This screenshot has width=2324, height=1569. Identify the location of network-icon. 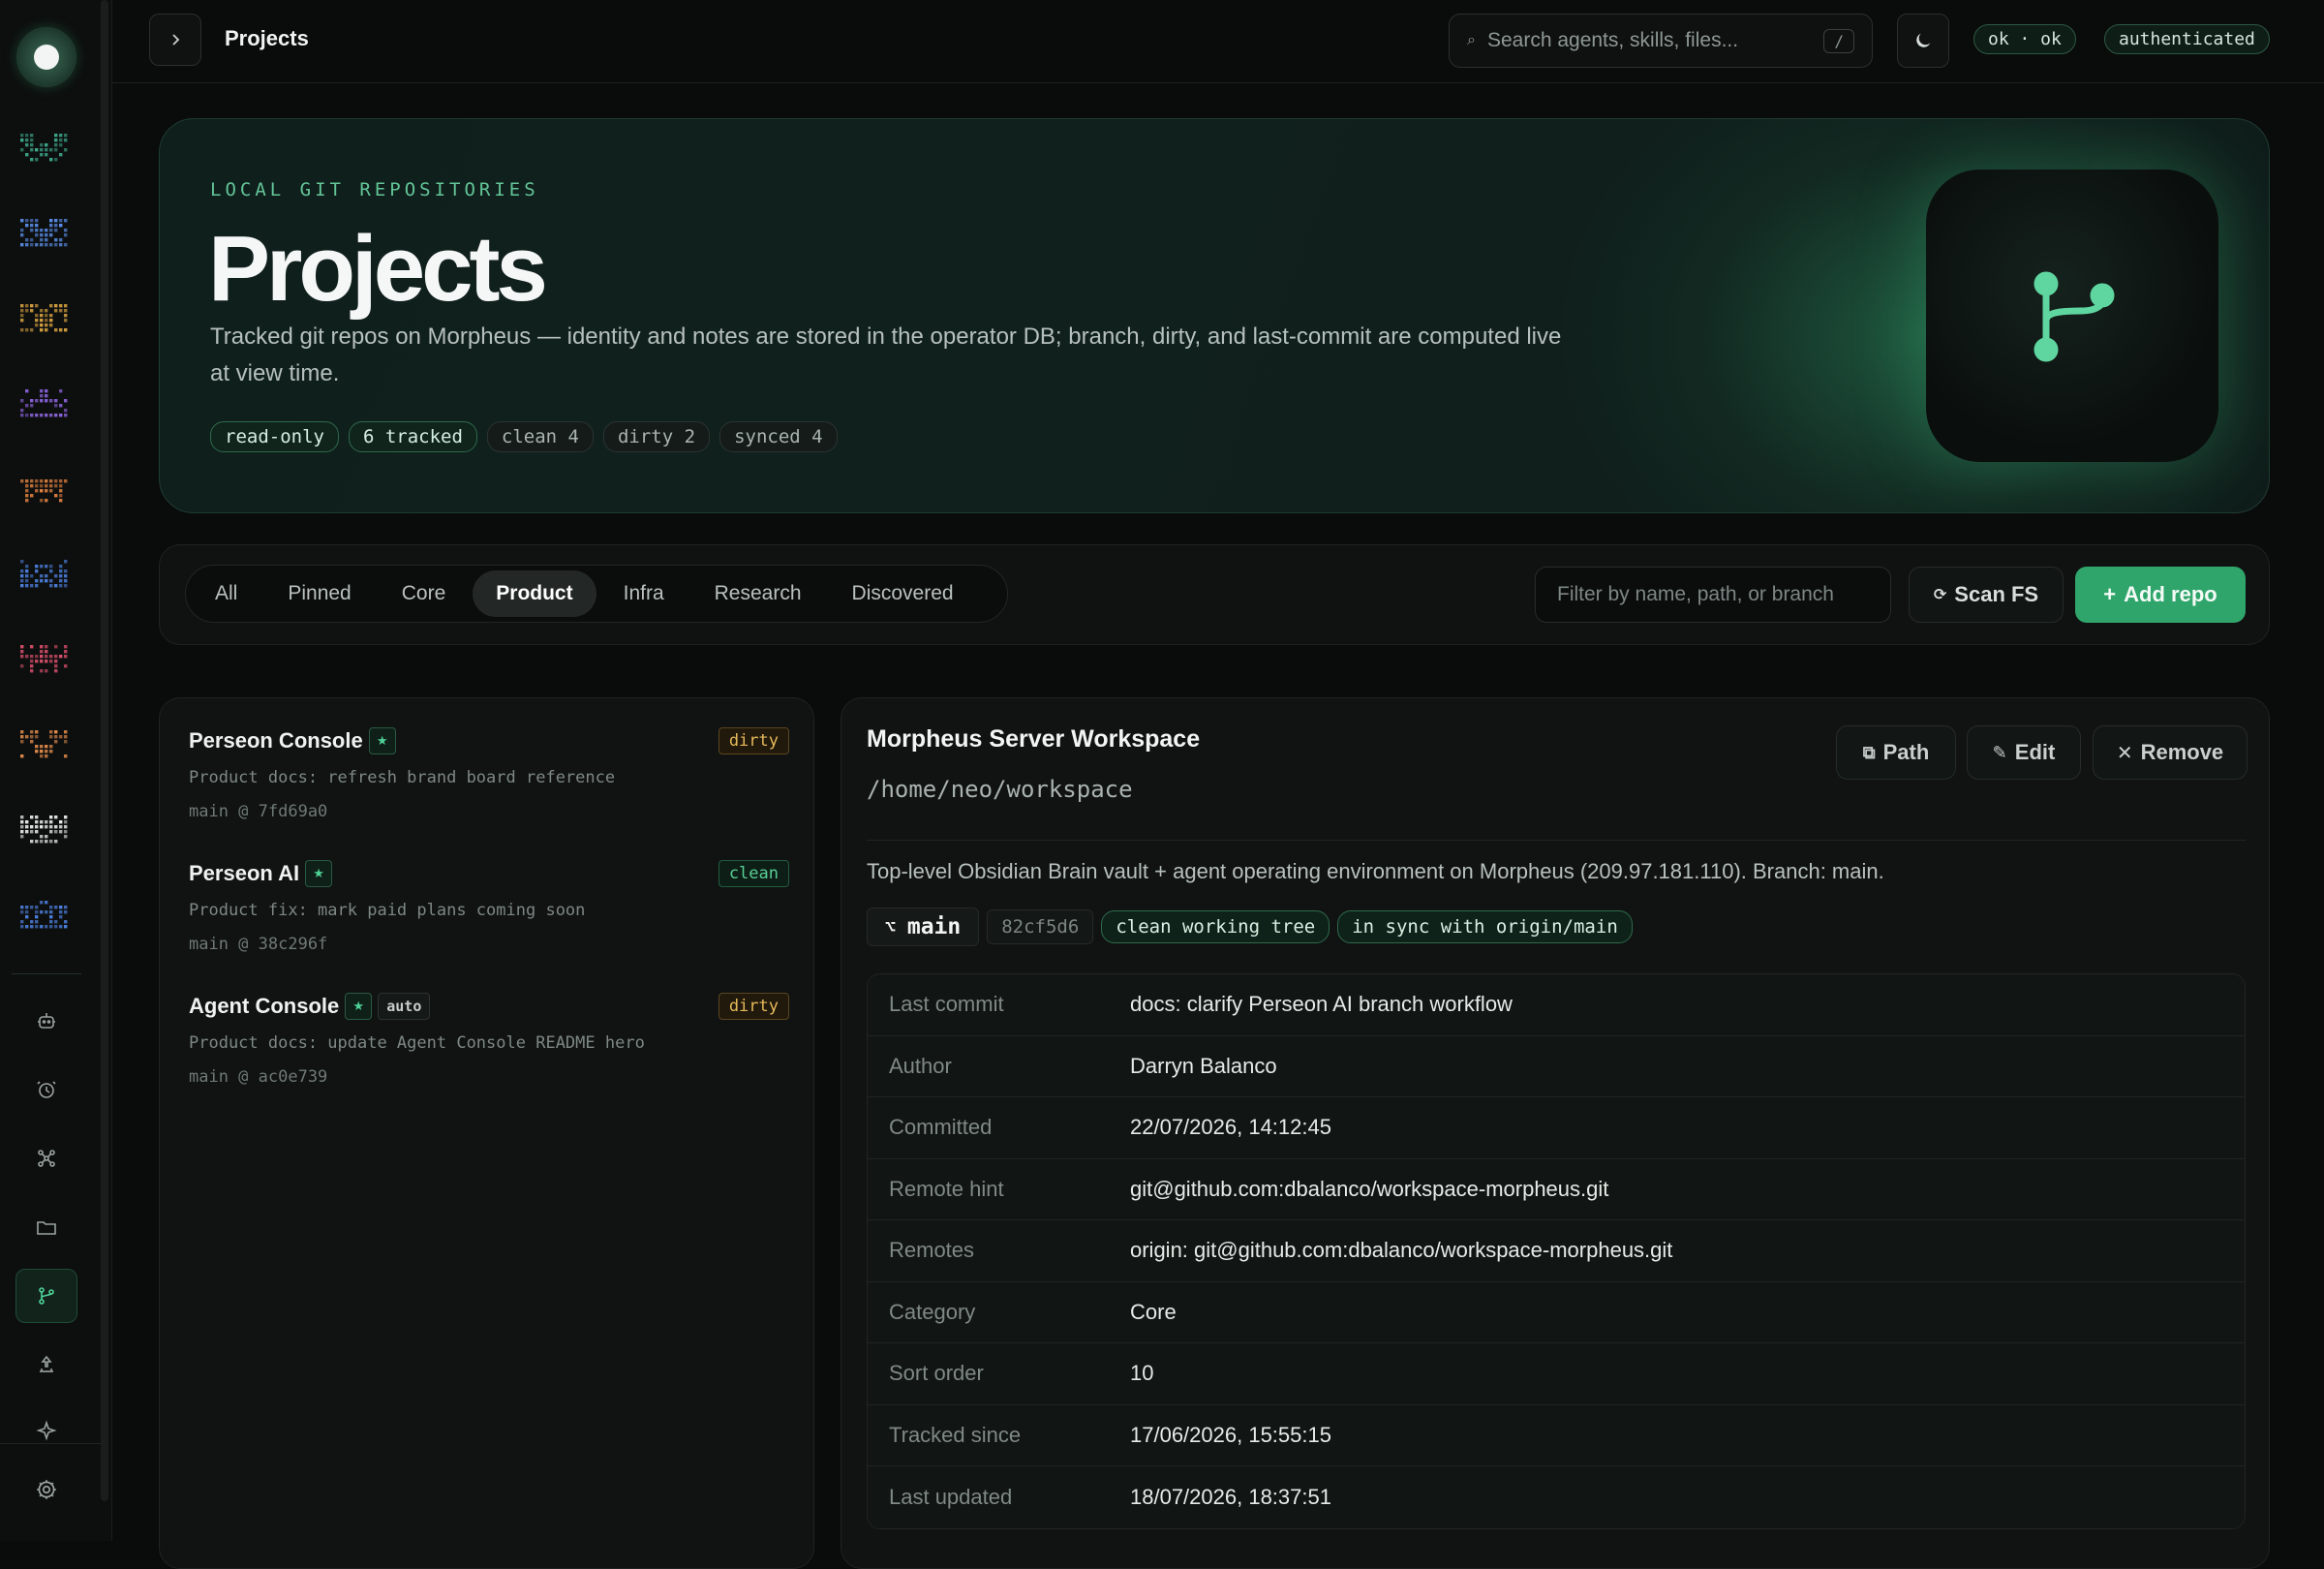
(46, 1158).